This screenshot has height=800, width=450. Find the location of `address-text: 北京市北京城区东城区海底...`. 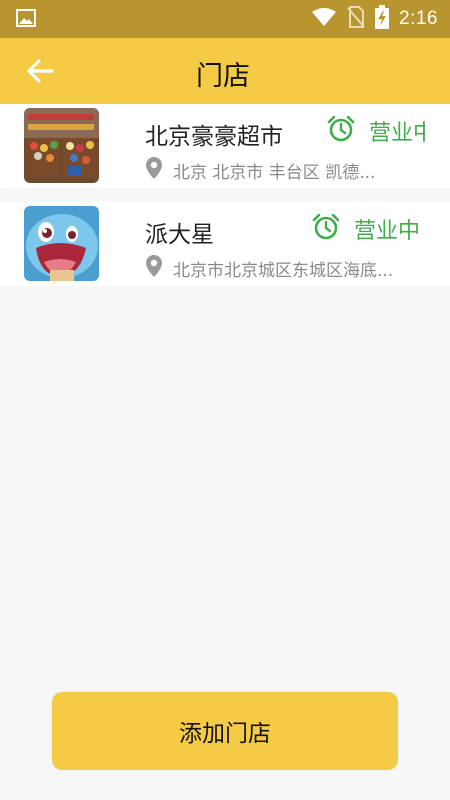

address-text: 北京市北京城区东城区海底... is located at coordinates (283, 270).